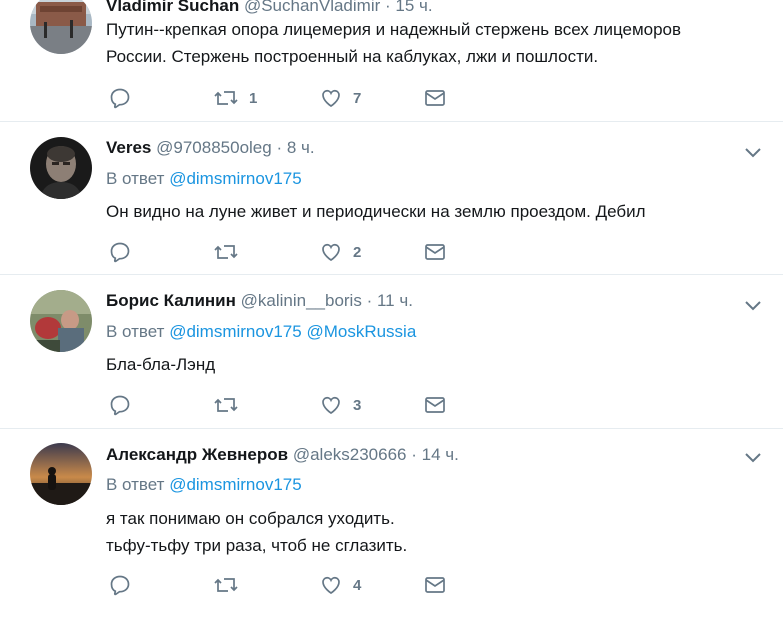 The height and width of the screenshot is (619, 783). Describe the element at coordinates (171, 300) in the screenshot. I see `display-name: Борис Калинин` at that location.